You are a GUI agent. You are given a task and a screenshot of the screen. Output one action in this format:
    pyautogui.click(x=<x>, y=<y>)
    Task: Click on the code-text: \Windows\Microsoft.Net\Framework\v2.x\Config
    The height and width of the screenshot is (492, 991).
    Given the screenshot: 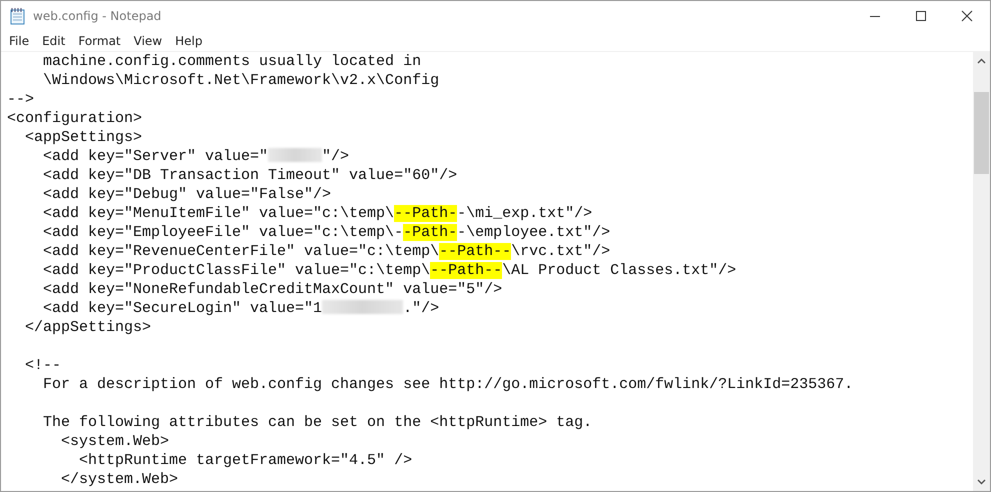 What is the action you would take?
    pyautogui.click(x=241, y=80)
    